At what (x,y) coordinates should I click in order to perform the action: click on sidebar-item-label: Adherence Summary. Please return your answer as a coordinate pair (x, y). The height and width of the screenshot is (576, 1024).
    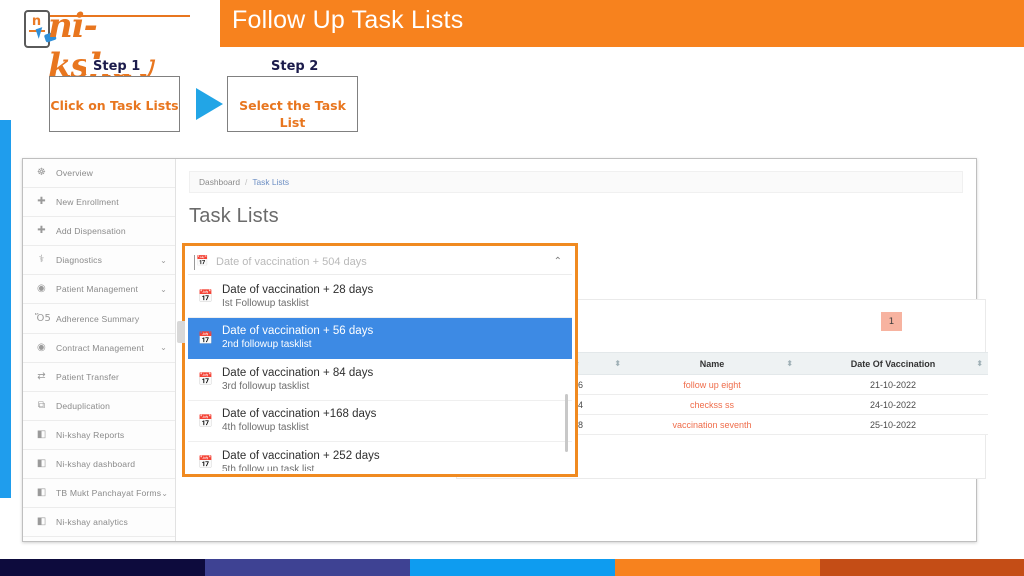
    Looking at the image, I should click on (98, 318).